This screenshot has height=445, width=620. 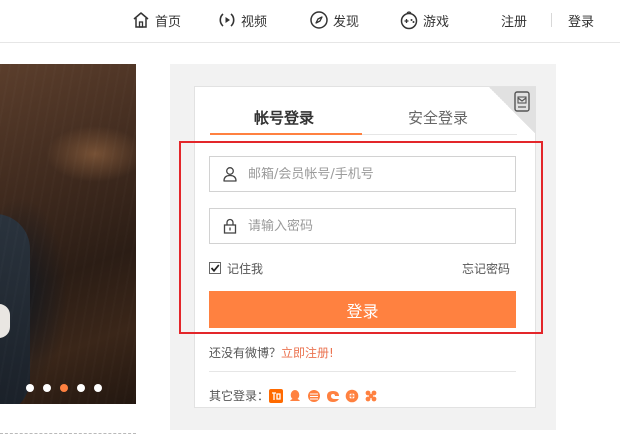 I want to click on no-account-text: 还没有微博？, so click(x=245, y=353).